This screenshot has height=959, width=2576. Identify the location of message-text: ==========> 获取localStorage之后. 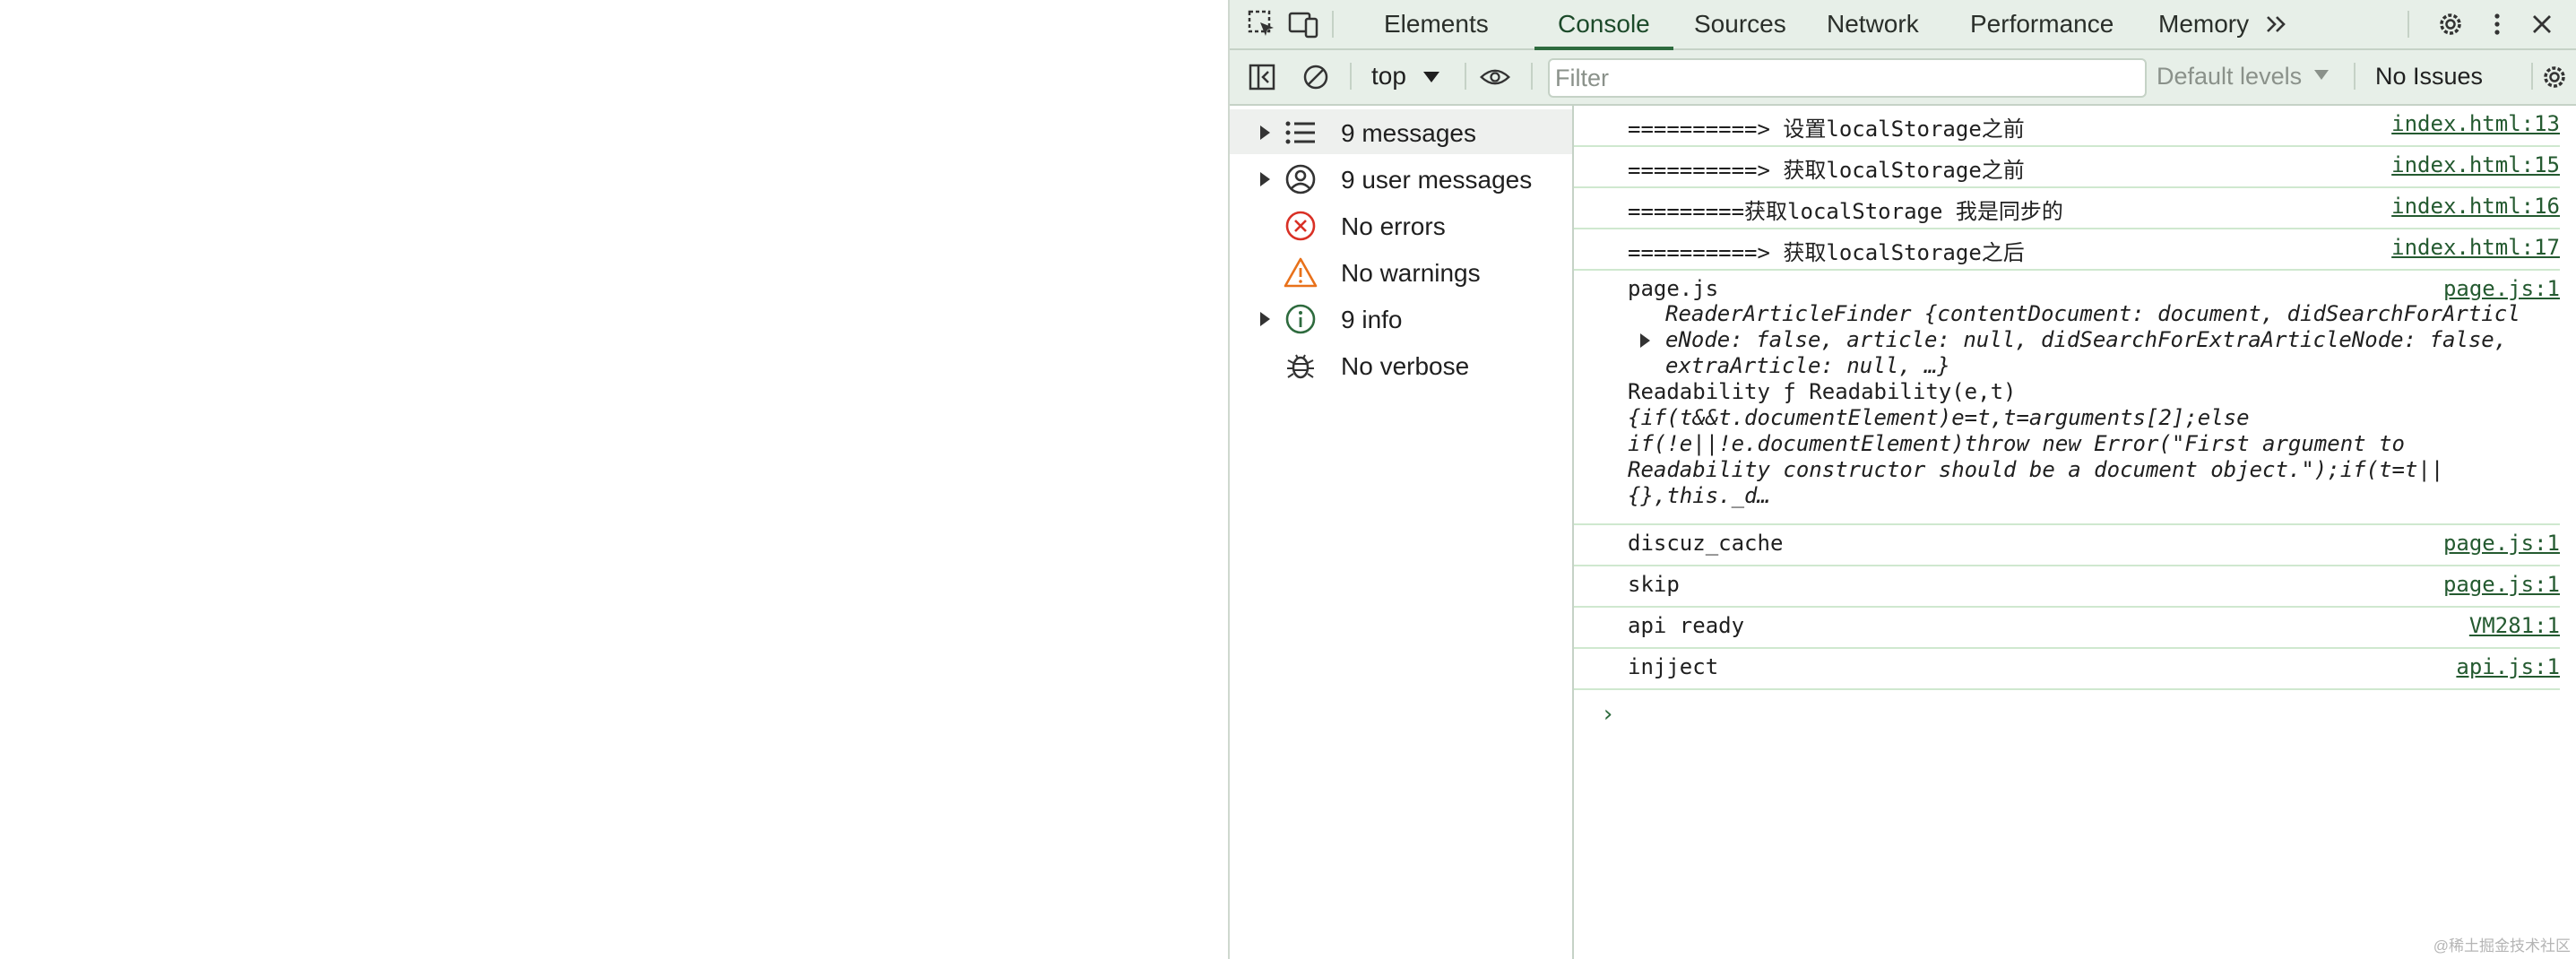
(1826, 252).